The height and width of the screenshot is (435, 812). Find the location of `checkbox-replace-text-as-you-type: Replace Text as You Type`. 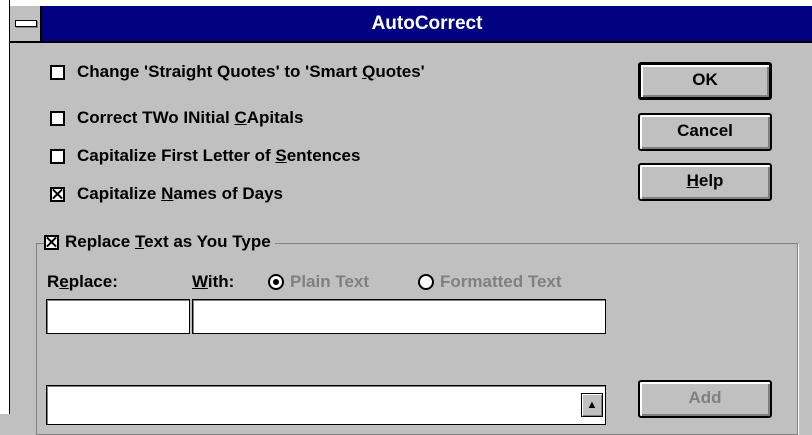

checkbox-replace-text-as-you-type: Replace Text as You Type is located at coordinates (159, 242).